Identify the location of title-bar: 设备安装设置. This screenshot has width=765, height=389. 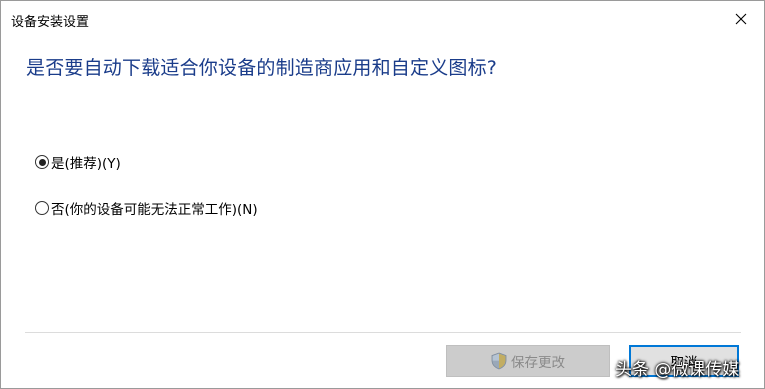
(382, 19).